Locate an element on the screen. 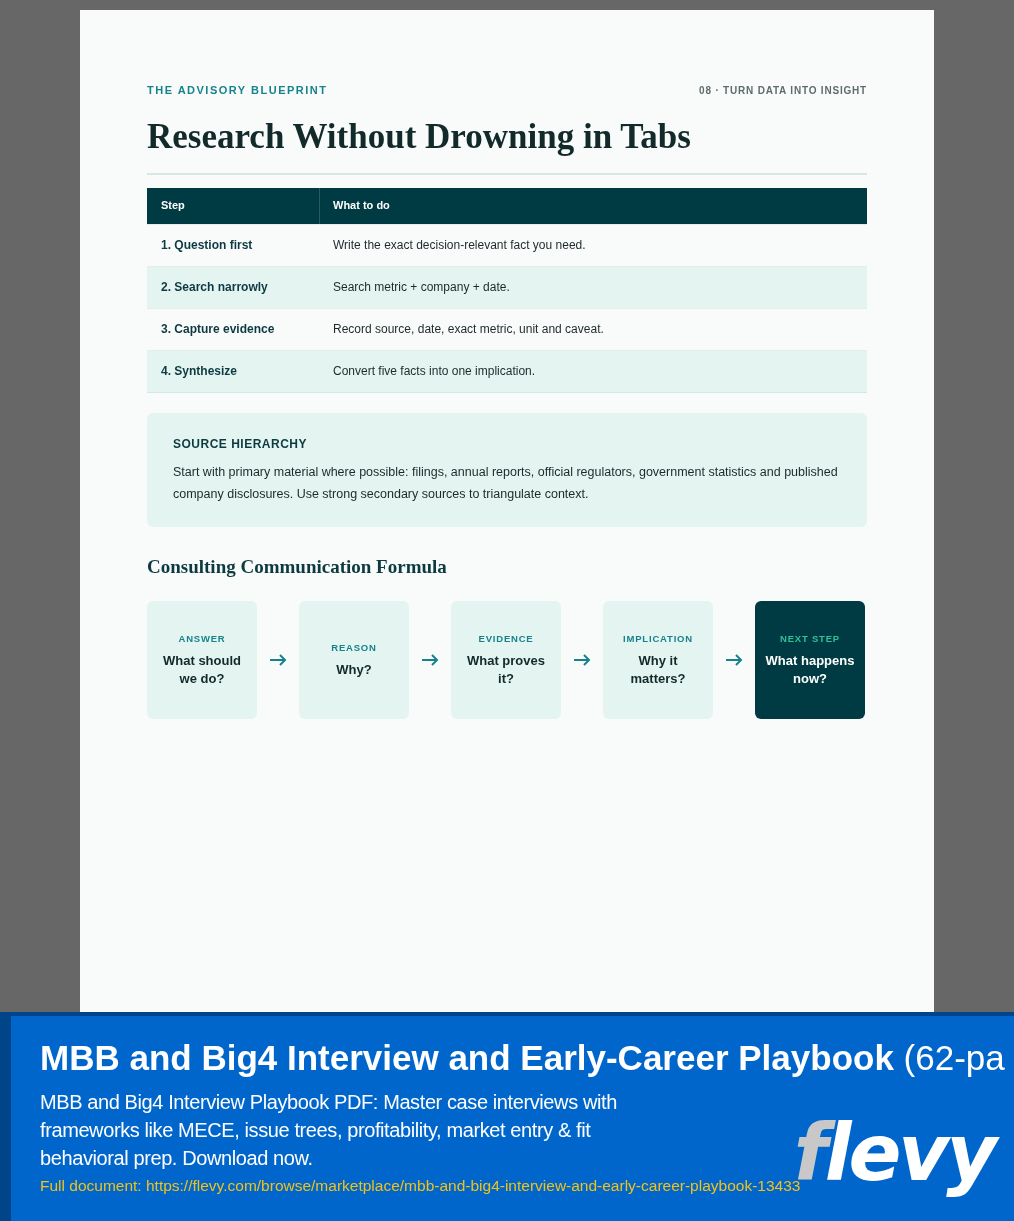  action-cell-text: Record source, date, exact metric, unit and caveat. is located at coordinates (468, 329).